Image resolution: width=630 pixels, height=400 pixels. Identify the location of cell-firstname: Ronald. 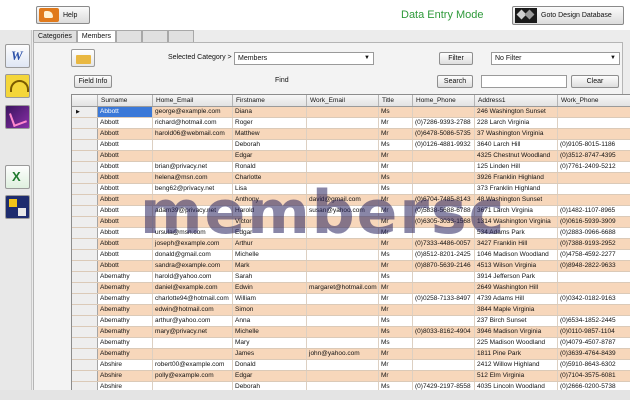
(270, 167).